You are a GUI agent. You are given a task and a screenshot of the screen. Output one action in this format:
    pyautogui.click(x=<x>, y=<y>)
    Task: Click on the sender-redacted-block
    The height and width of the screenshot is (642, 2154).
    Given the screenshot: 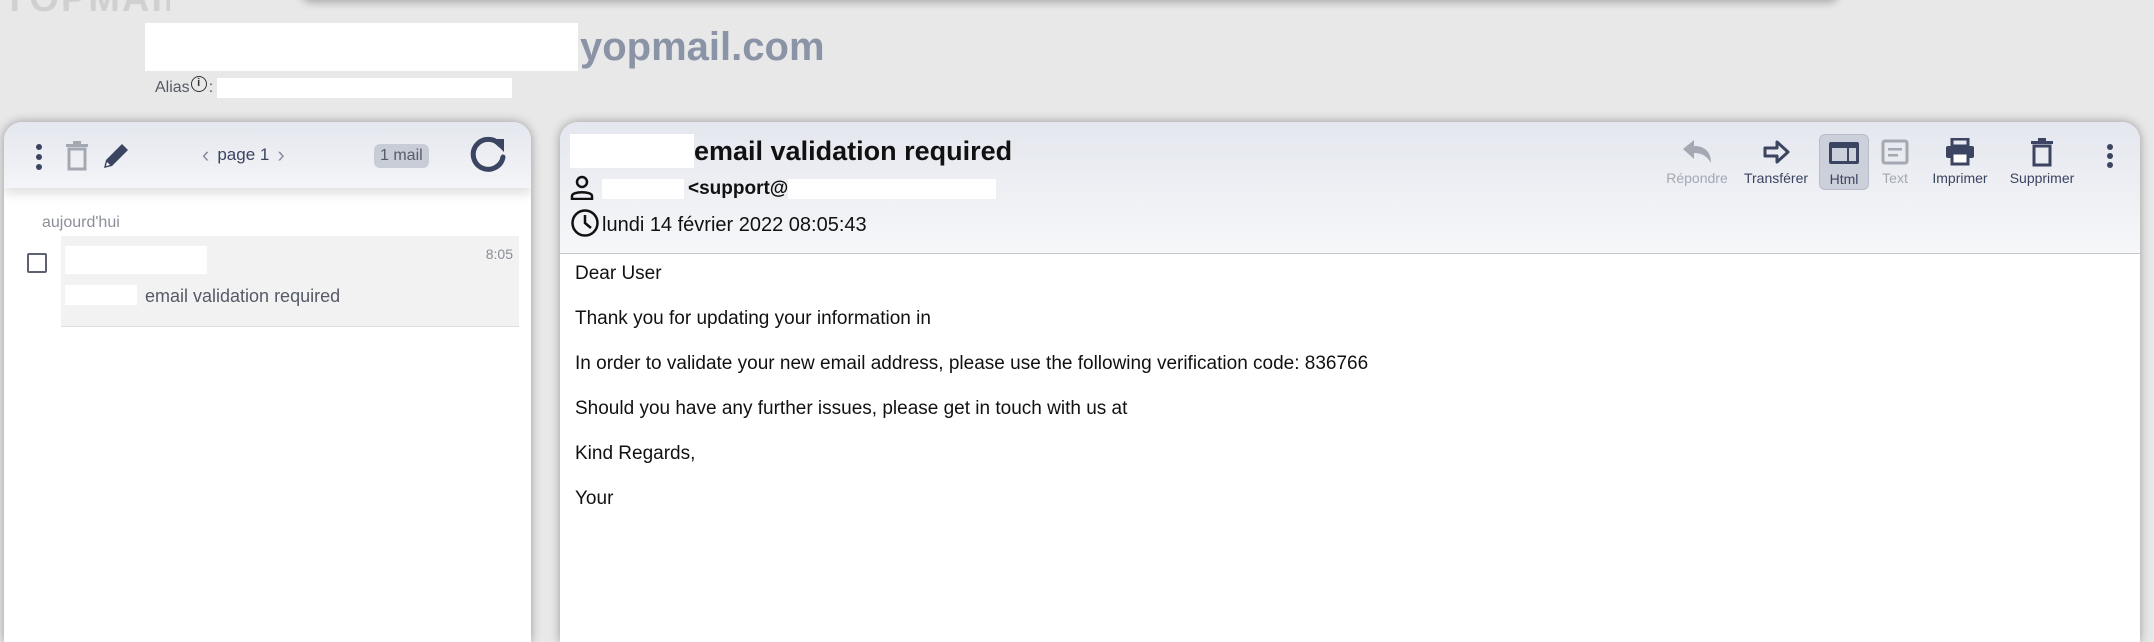 What is the action you would take?
    pyautogui.click(x=136, y=260)
    